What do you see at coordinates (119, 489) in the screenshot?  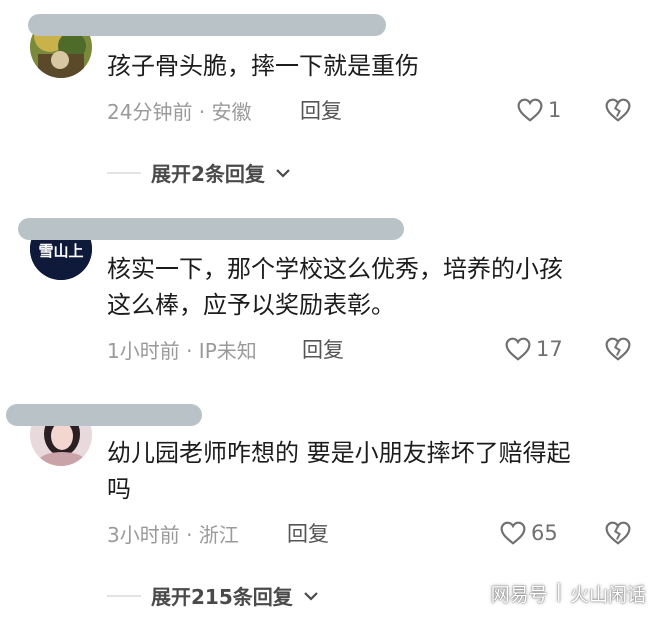 I see `comment-line: 吗` at bounding box center [119, 489].